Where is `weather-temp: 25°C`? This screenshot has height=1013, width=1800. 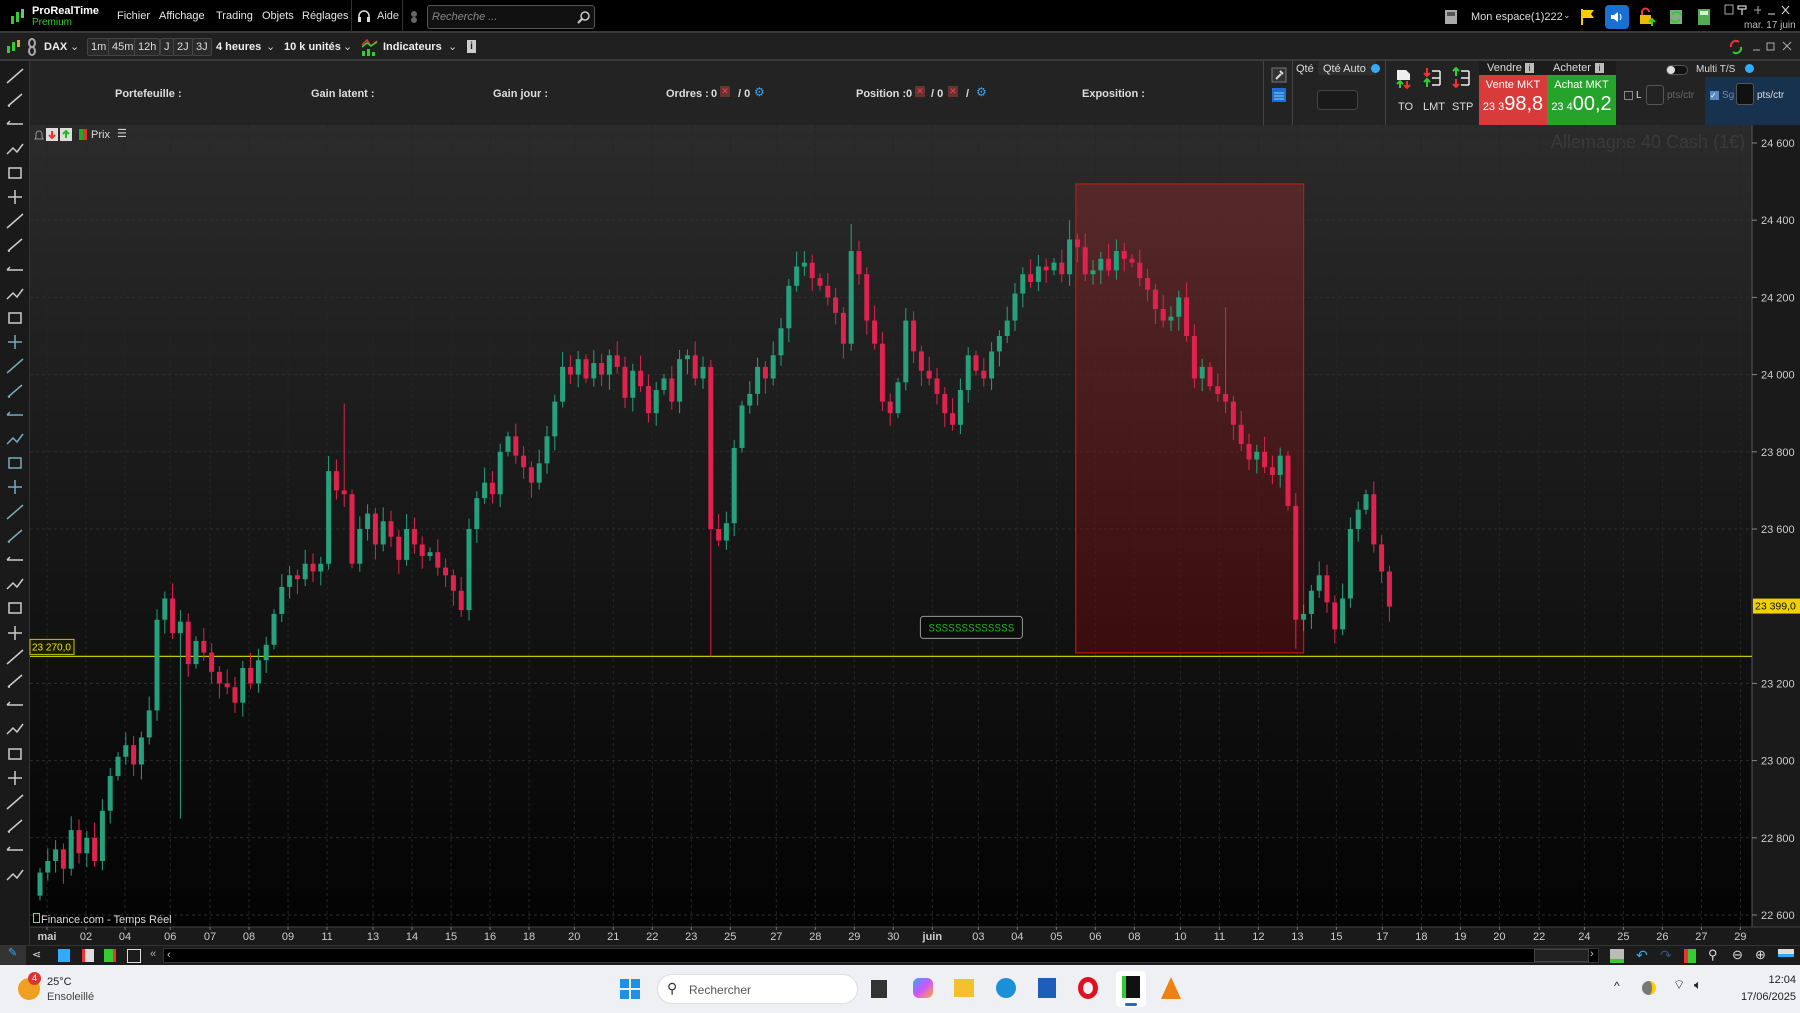 weather-temp: 25°C is located at coordinates (59, 982).